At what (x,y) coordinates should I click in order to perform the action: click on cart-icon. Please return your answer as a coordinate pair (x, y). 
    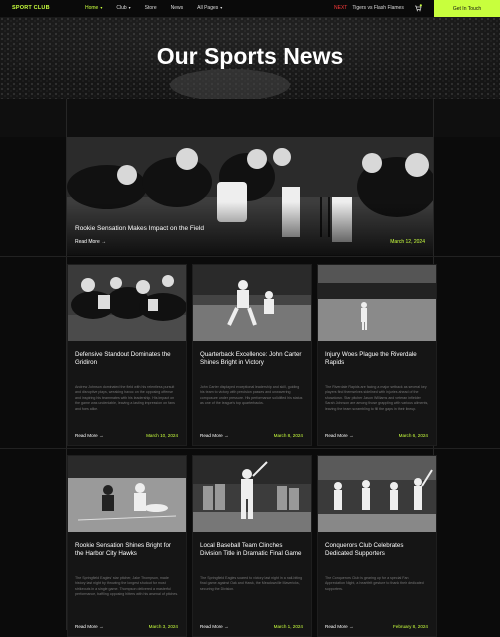
    Looking at the image, I should click on (418, 8).